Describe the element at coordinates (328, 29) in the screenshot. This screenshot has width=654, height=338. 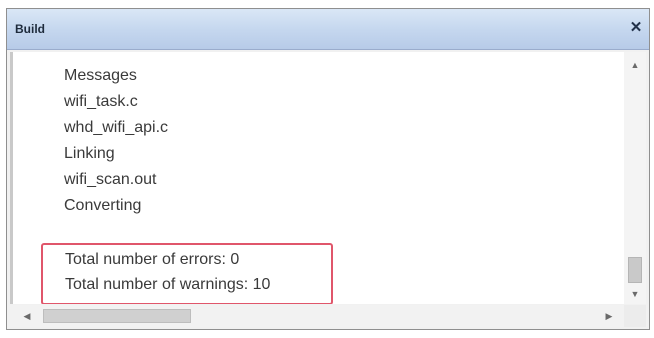
I see `panel-title-bar: Build ✕` at that location.